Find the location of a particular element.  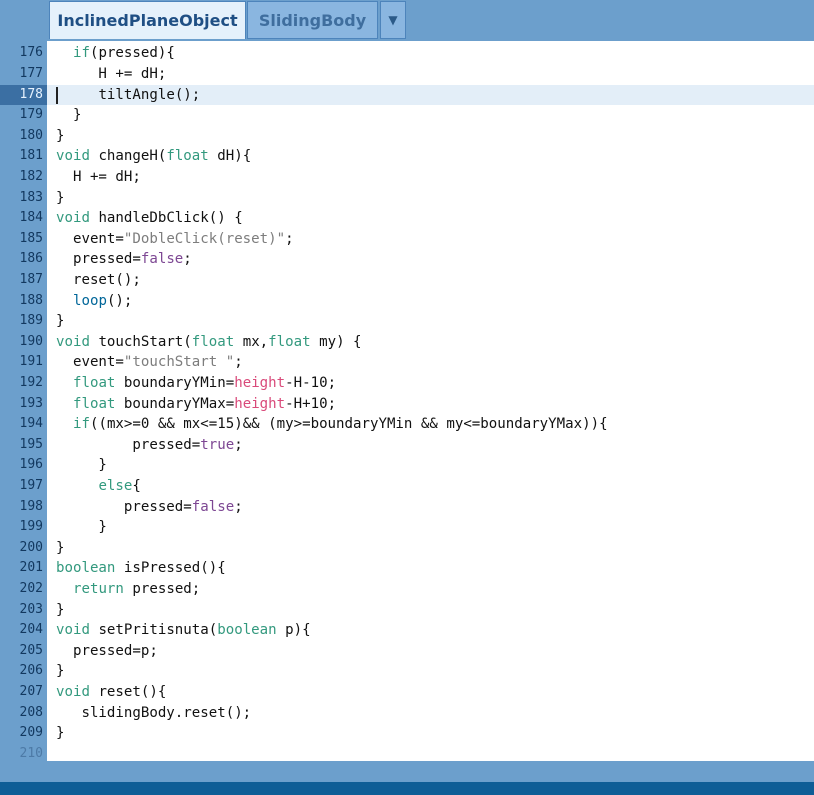

code-line: void reset(){ is located at coordinates (111, 692).